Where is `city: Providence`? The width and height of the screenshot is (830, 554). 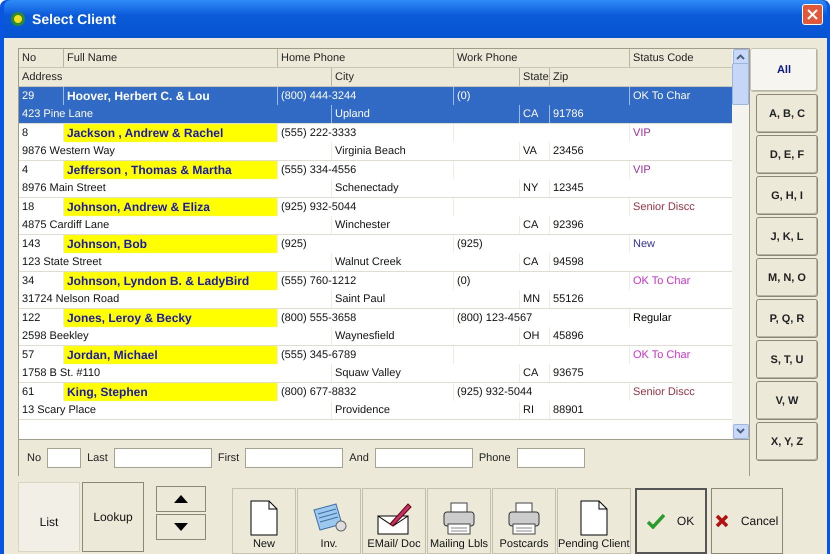 city: Providence is located at coordinates (425, 410).